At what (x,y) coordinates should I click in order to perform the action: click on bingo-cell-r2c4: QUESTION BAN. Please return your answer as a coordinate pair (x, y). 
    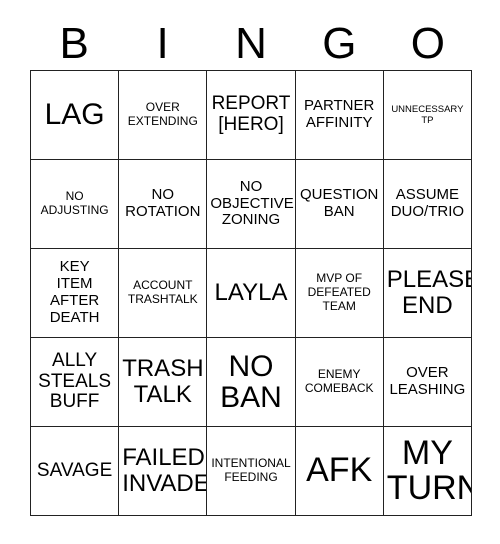
    Looking at the image, I should click on (339, 204).